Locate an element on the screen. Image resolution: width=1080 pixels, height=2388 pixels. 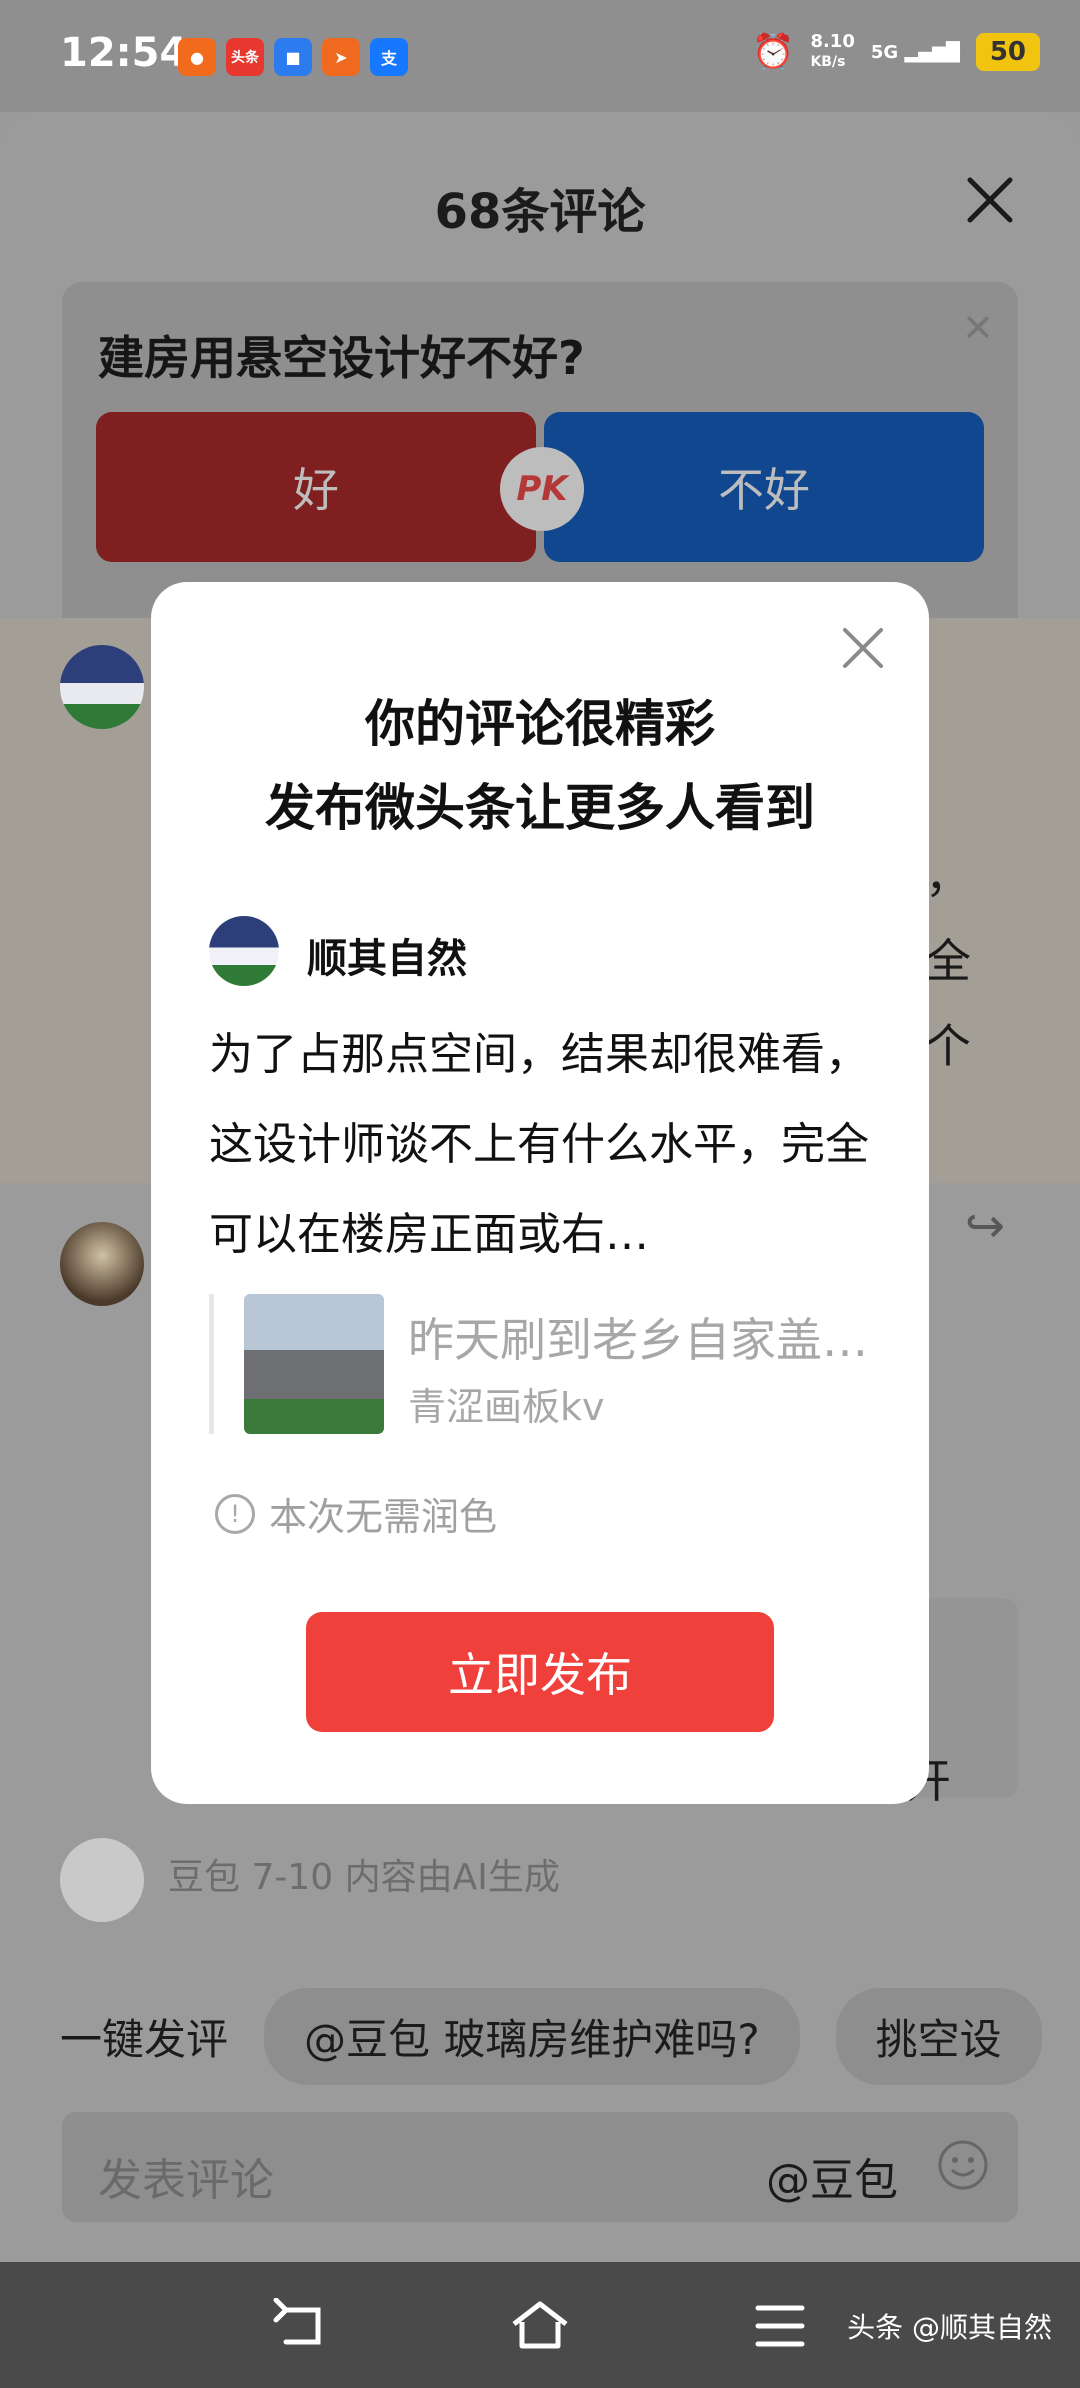
back-icon is located at coordinates (302, 2326).